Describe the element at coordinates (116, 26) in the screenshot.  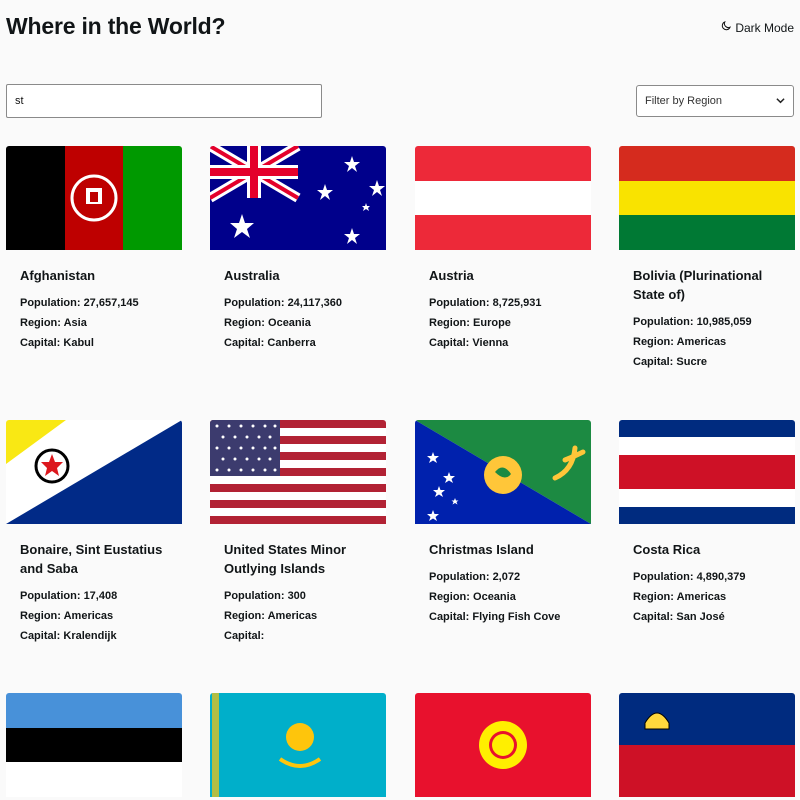
I see `page-title: Where in the World?` at that location.